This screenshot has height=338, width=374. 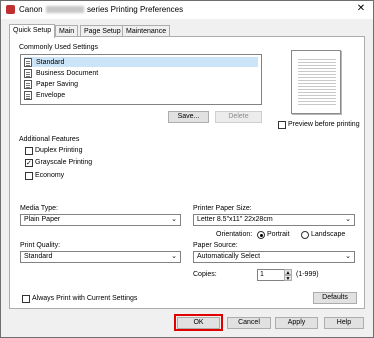 What do you see at coordinates (307, 274) in the screenshot?
I see `copies-range: (1-999)` at bounding box center [307, 274].